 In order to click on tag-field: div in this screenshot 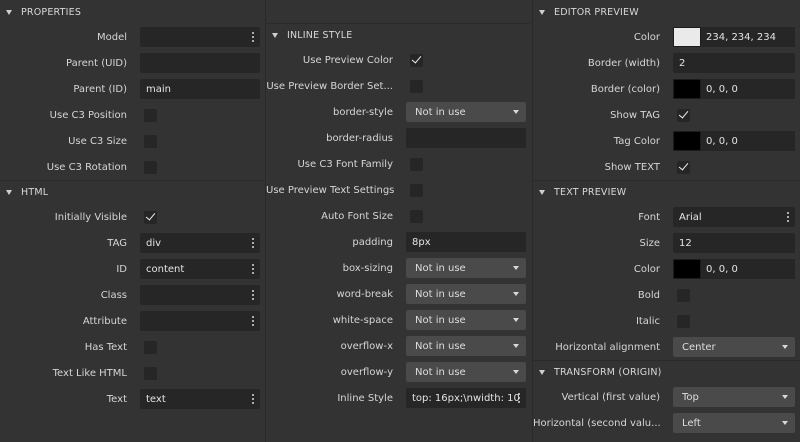, I will do `click(200, 243)`.